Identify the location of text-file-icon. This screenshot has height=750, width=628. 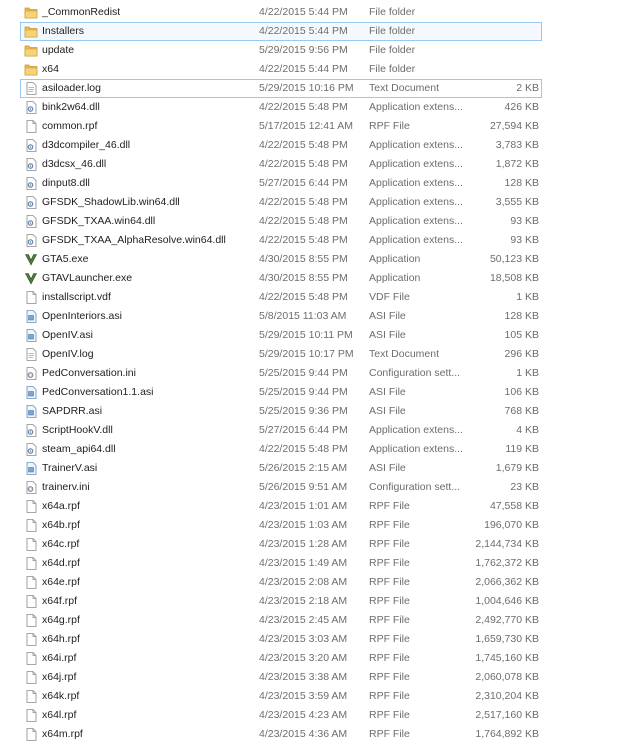
(31, 354).